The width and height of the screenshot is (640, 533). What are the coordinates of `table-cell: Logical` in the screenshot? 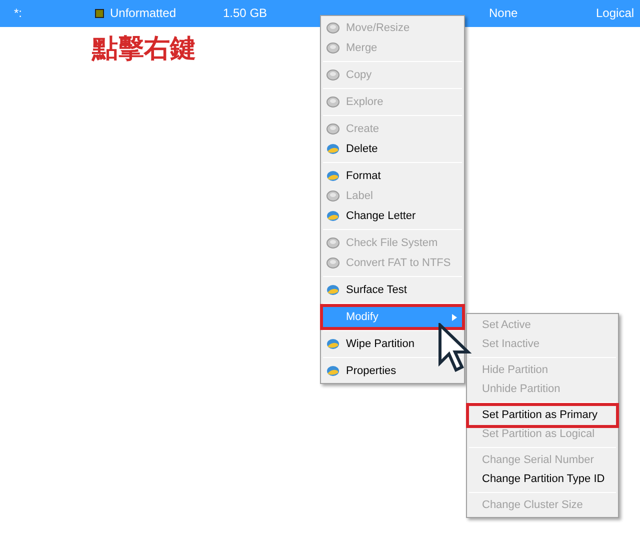 It's located at (615, 13).